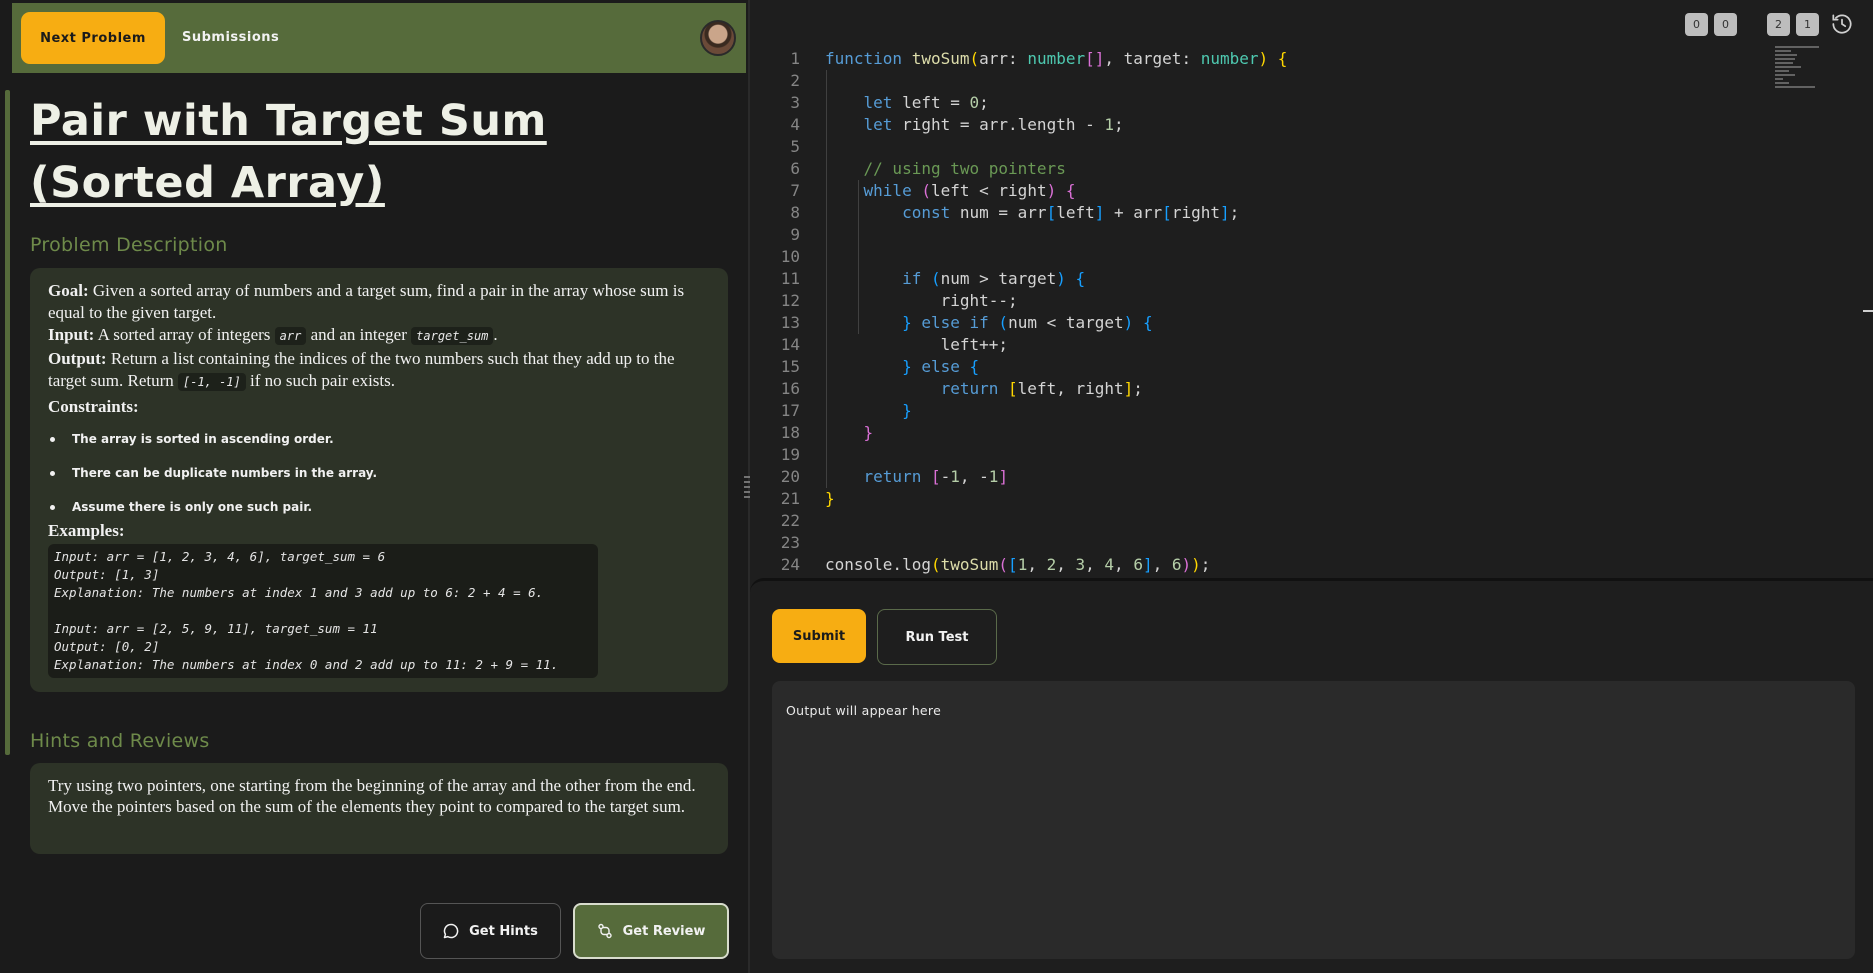 The height and width of the screenshot is (973, 1873). I want to click on run-test-button: Run Test, so click(937, 637).